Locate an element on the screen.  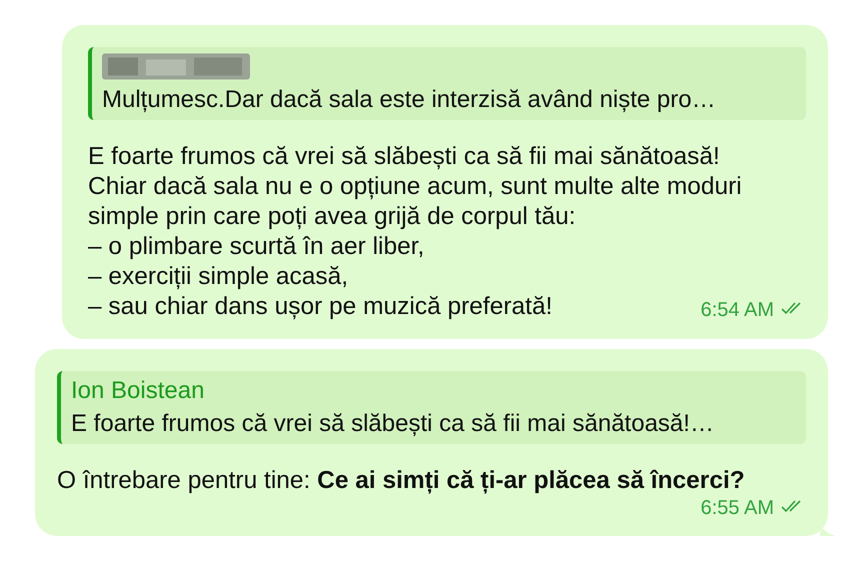
message-text: – sau chiar dans ușor pe muzică preferată! is located at coordinates (320, 307).